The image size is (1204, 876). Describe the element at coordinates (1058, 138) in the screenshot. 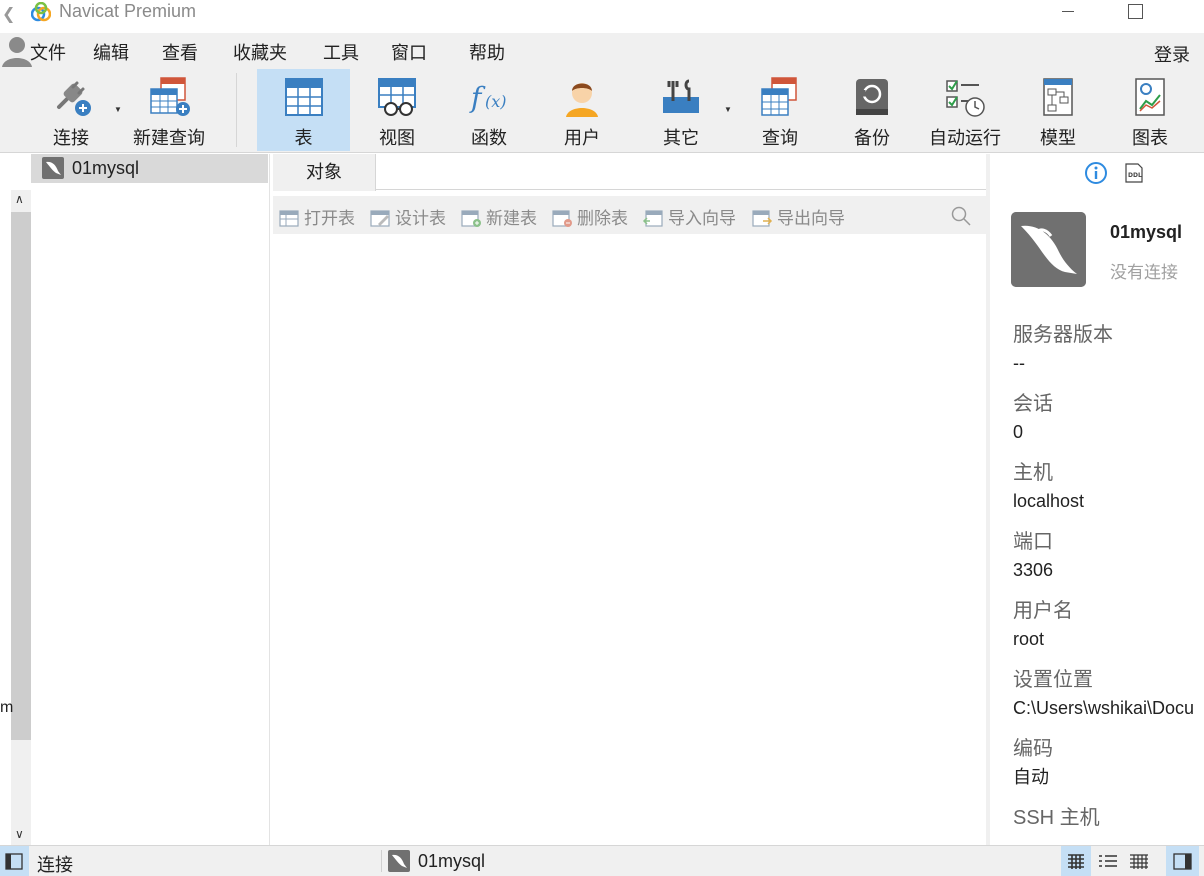

I see `model-label: 模型` at that location.